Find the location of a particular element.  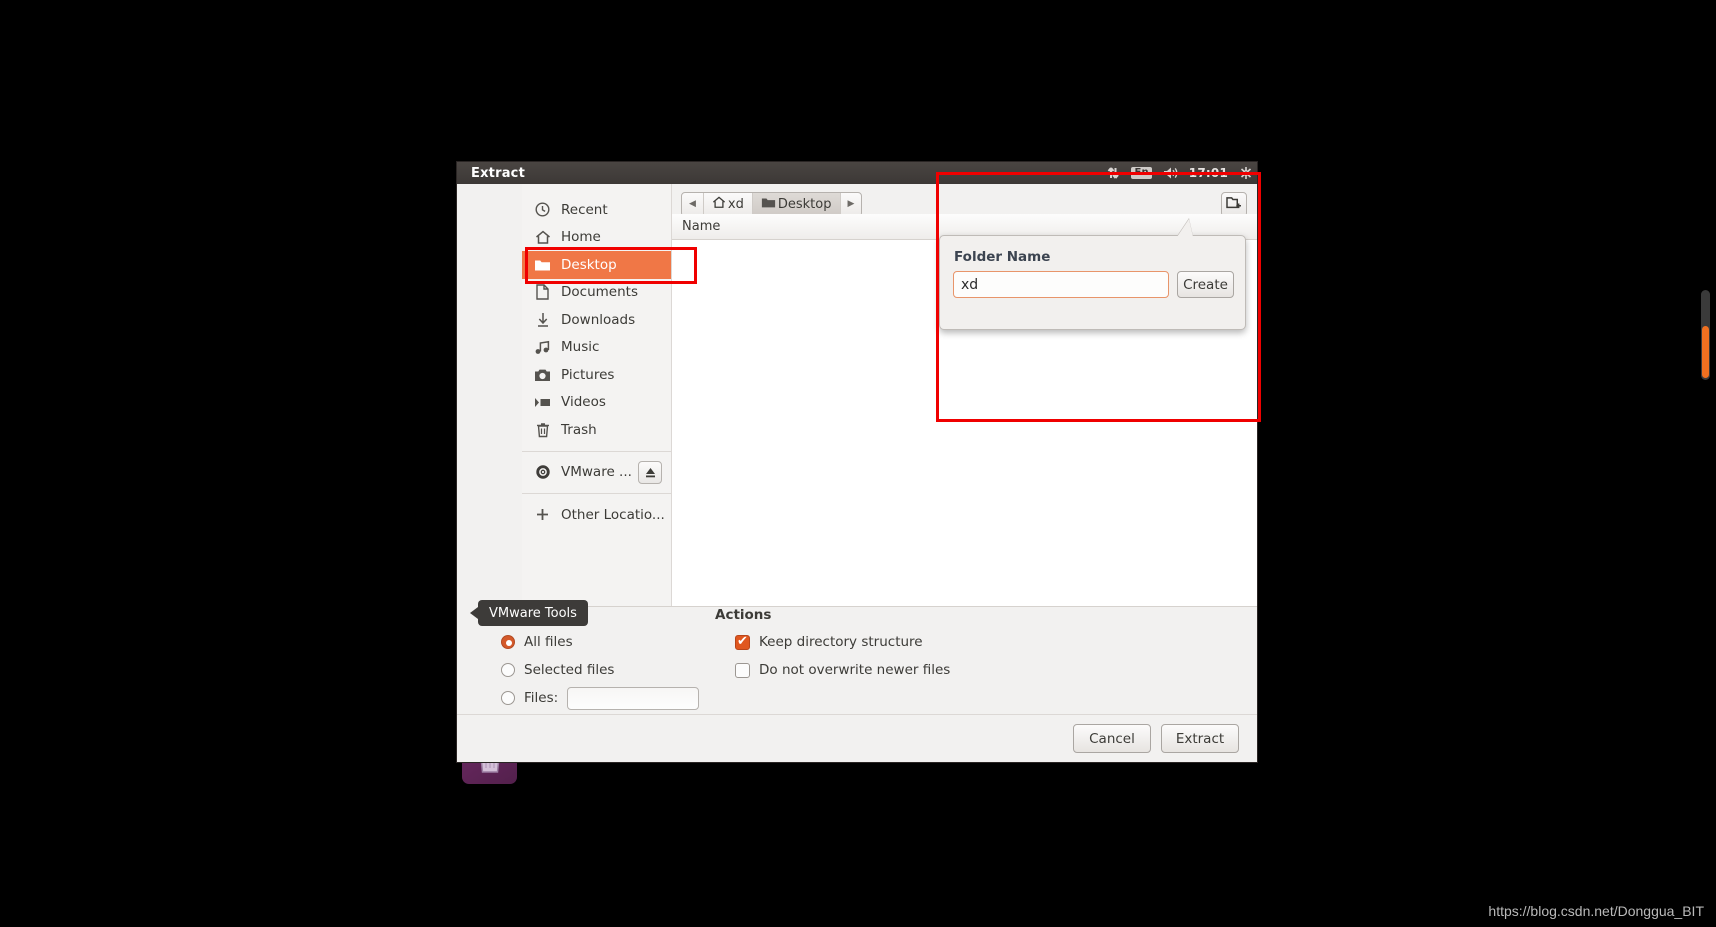

sidebar-label: Downloads is located at coordinates (598, 319).